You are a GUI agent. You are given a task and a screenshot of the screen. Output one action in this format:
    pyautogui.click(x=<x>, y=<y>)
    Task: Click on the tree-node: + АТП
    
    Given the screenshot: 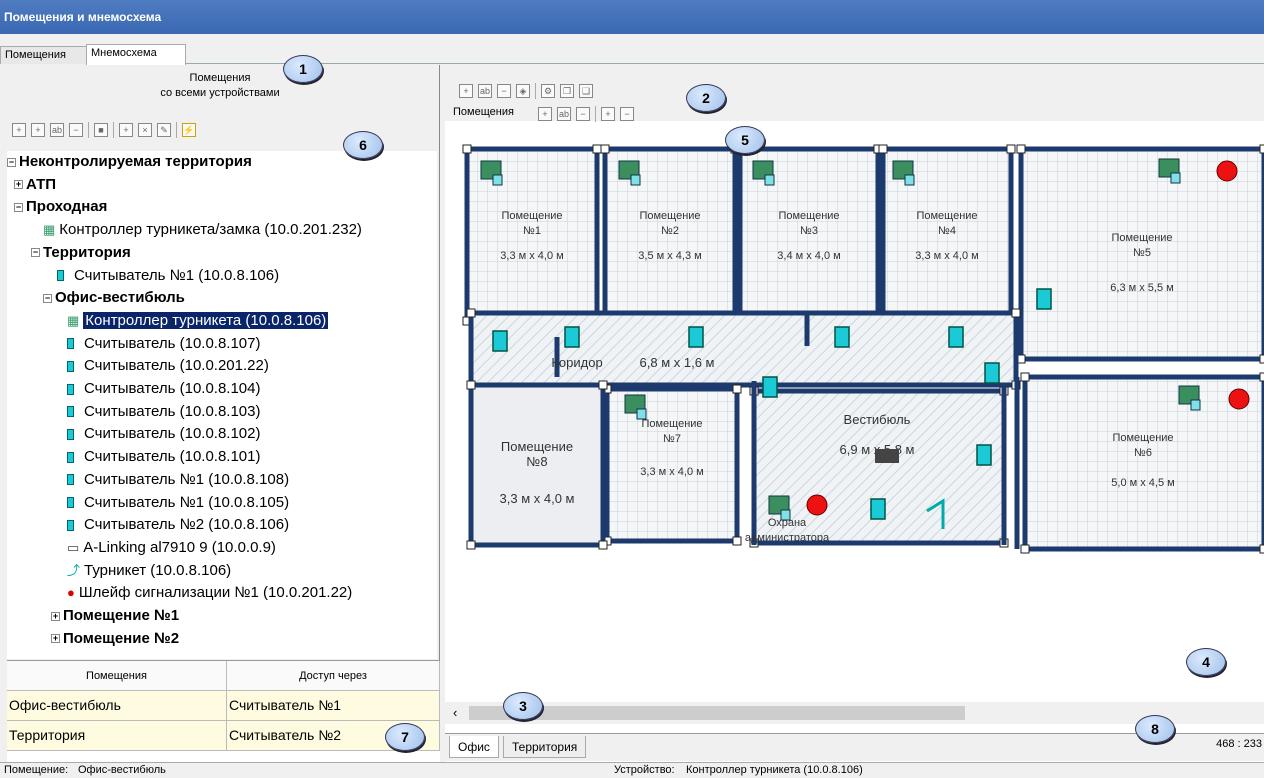 What is the action you would take?
    pyautogui.click(x=35, y=185)
    